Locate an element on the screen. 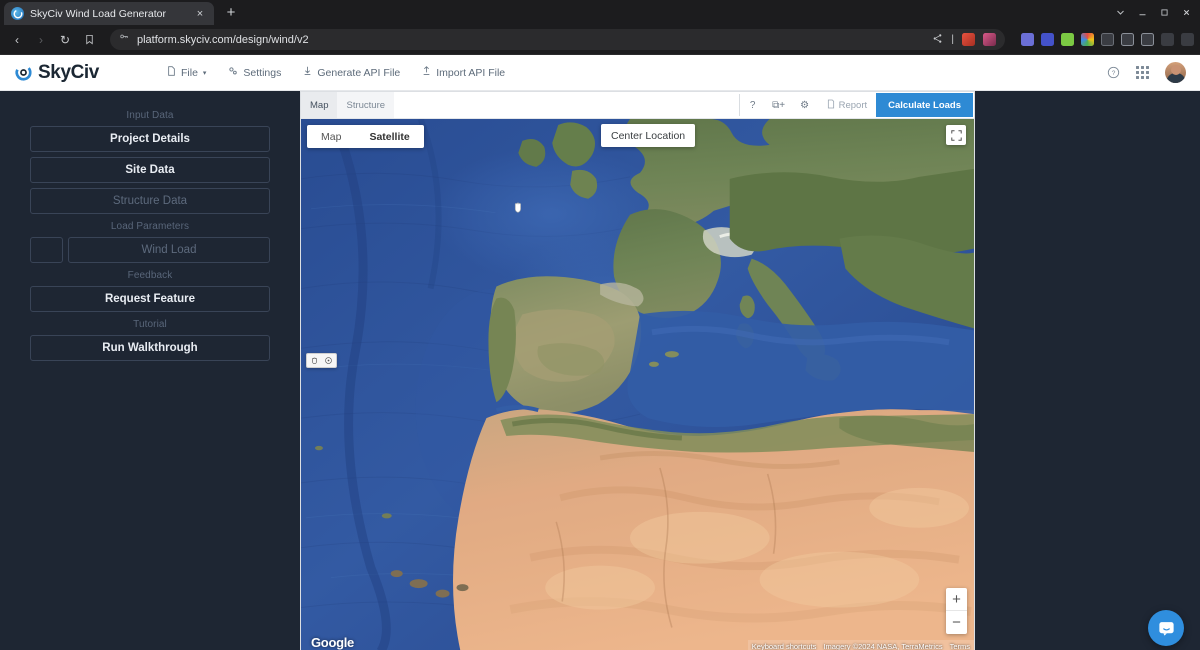 This screenshot has height=650, width=1200. url-text: platform.skyciv.com/design/wind/v2 is located at coordinates (223, 39).